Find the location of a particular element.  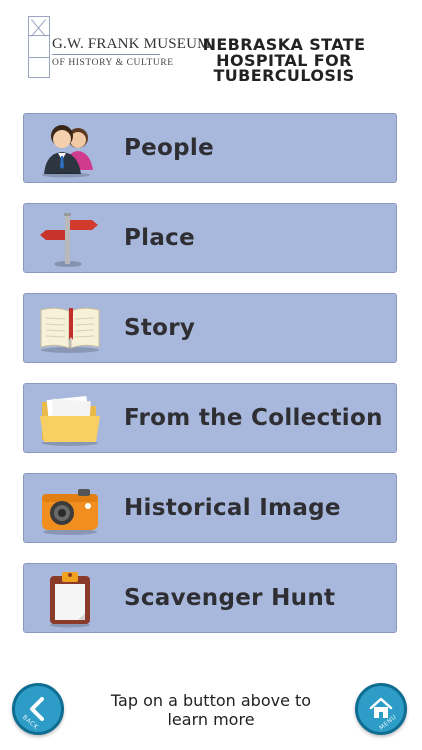

from-the-collection-button: From the Collection is located at coordinates (210, 418).